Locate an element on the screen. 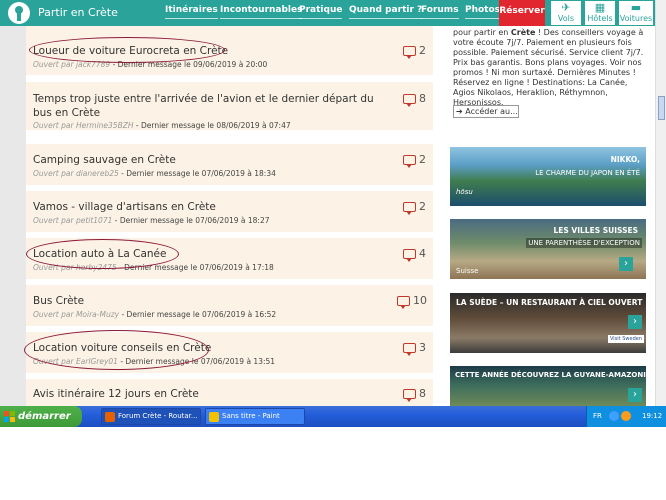  reply-count: 3 is located at coordinates (422, 347).